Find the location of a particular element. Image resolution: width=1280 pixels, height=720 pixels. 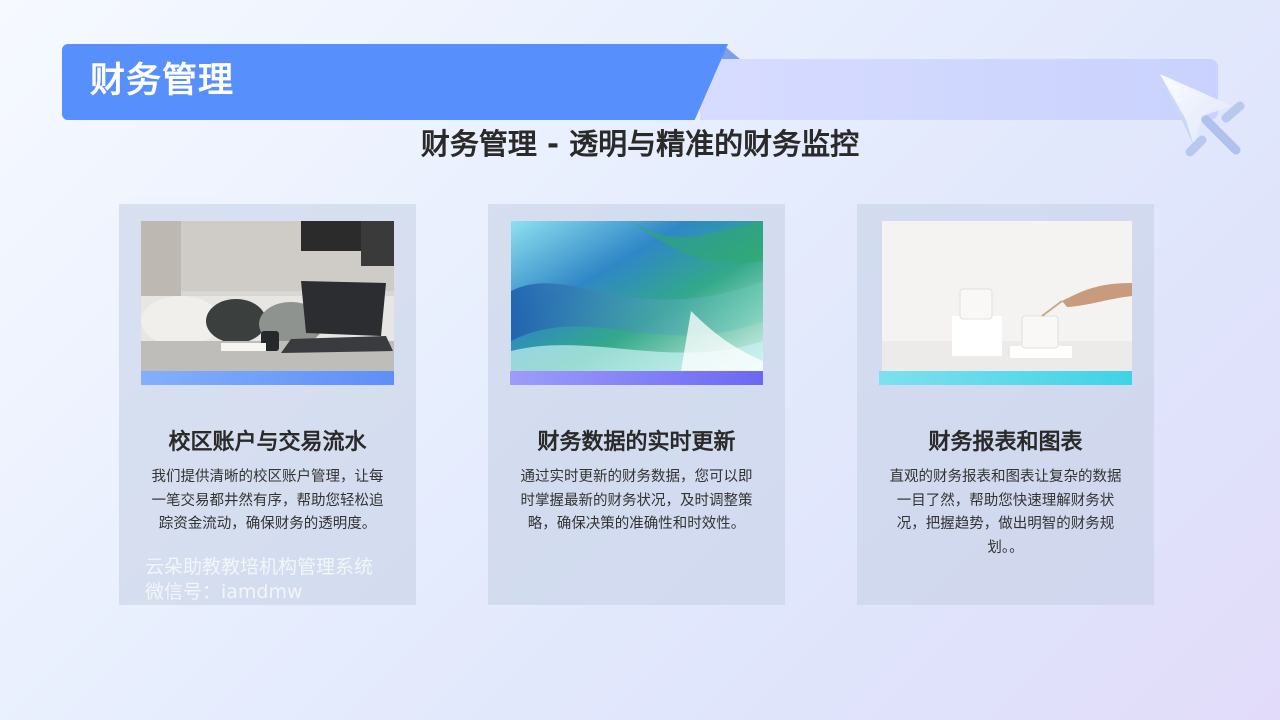

candles-photo is located at coordinates (1007, 296).